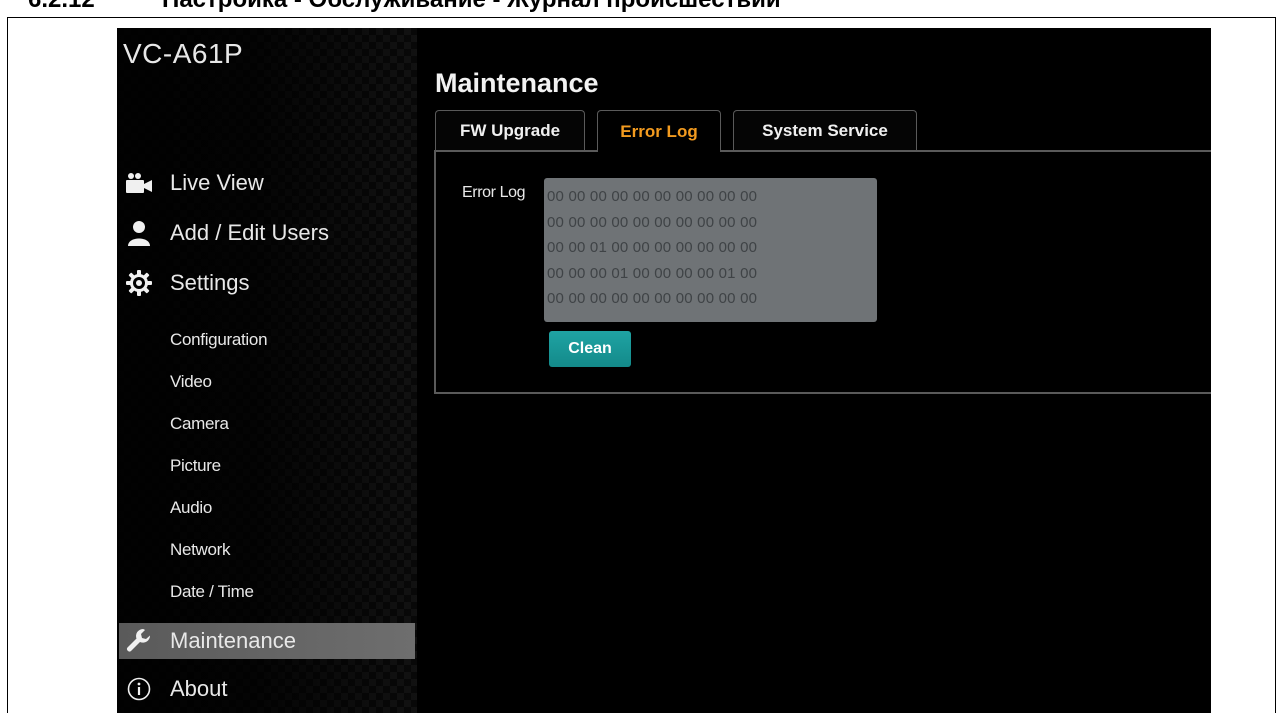 This screenshot has height=713, width=1282. What do you see at coordinates (199, 426) in the screenshot?
I see `nav-camera: Camera` at bounding box center [199, 426].